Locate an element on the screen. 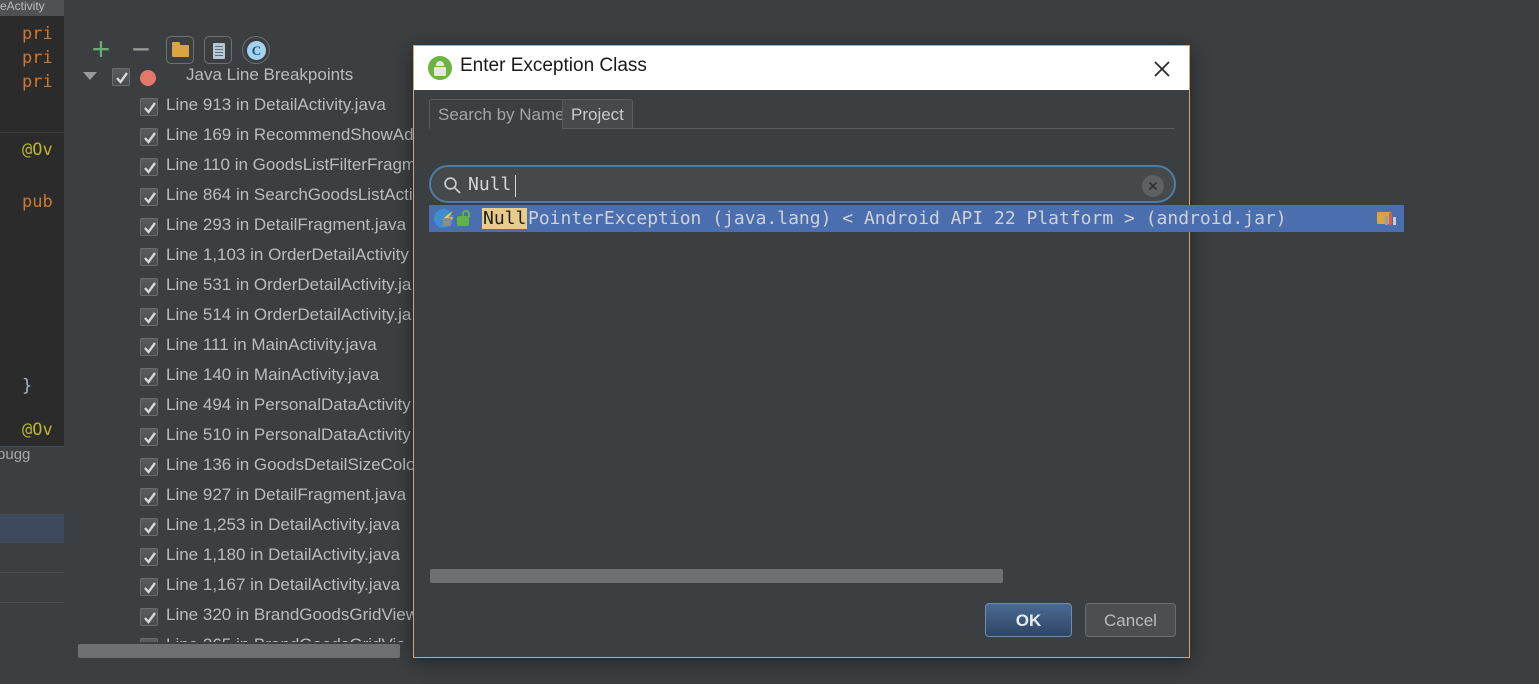 The height and width of the screenshot is (684, 1539). list-item: Line 169 in RecommendShowAd is located at coordinates (248, 137).